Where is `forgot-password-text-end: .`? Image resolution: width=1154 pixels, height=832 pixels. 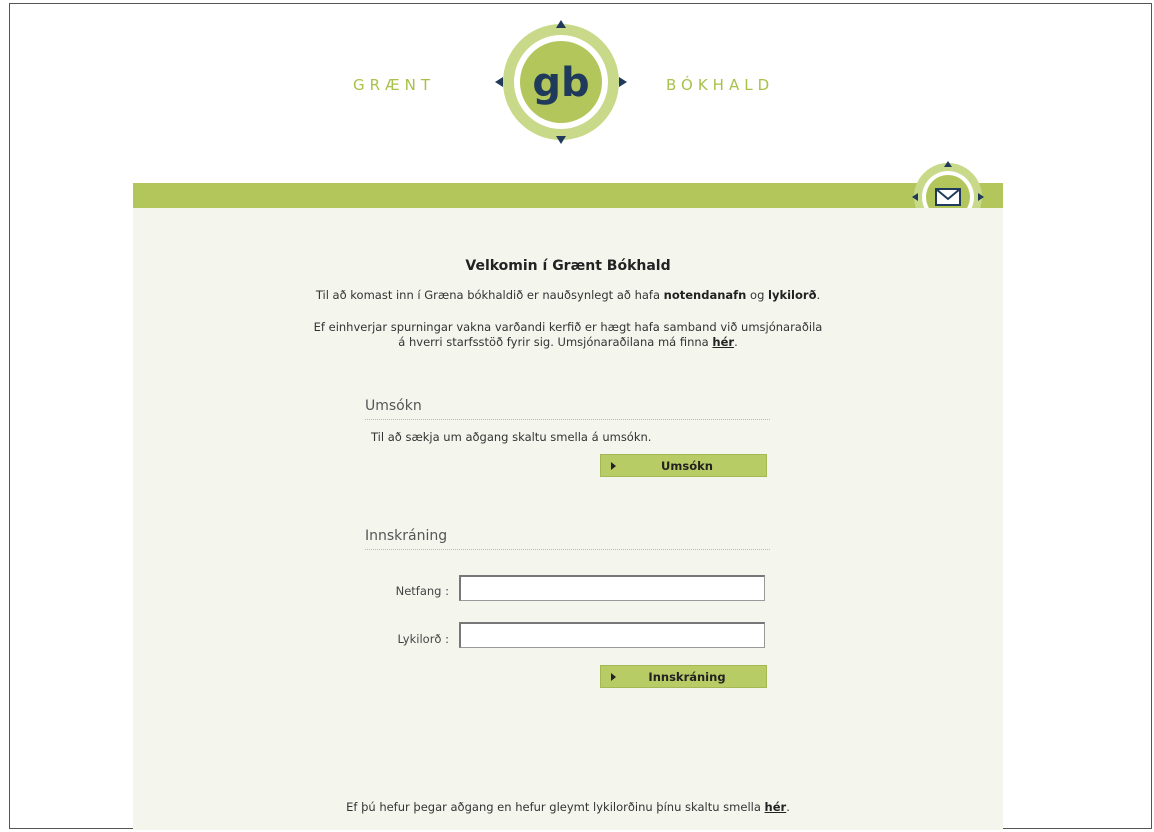 forgot-password-text-end: . is located at coordinates (788, 807).